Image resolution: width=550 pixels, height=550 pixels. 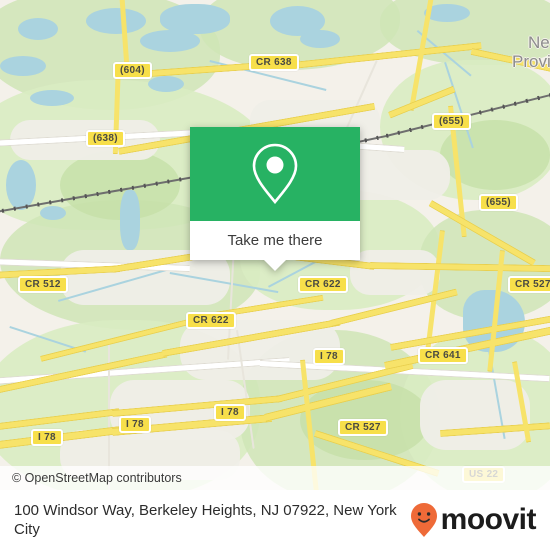 What do you see at coordinates (539, 42) in the screenshot?
I see `city-label: New` at bounding box center [539, 42].